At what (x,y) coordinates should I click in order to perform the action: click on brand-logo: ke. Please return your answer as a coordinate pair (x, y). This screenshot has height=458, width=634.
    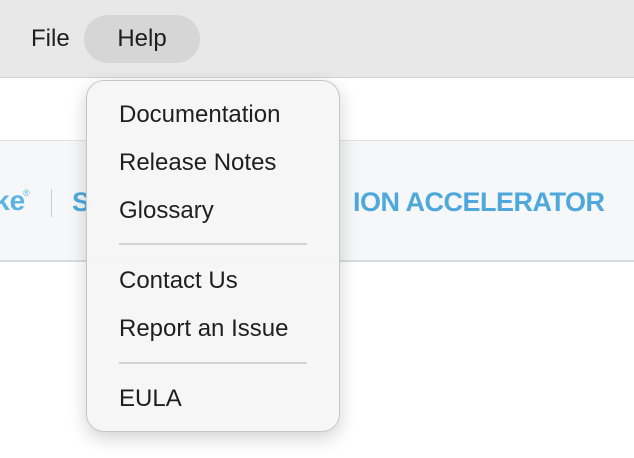
    Looking at the image, I should click on (13, 200).